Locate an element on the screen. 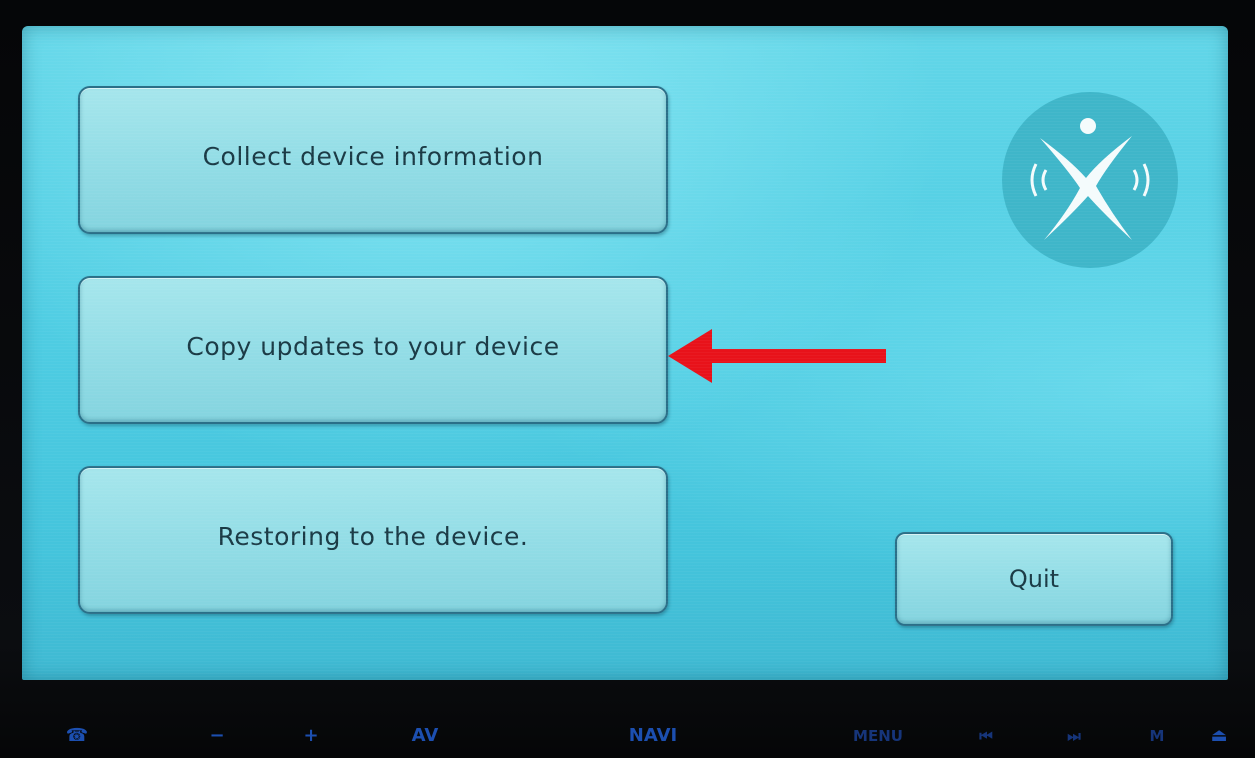 The image size is (1255, 758). av-button: AV is located at coordinates (425, 736).